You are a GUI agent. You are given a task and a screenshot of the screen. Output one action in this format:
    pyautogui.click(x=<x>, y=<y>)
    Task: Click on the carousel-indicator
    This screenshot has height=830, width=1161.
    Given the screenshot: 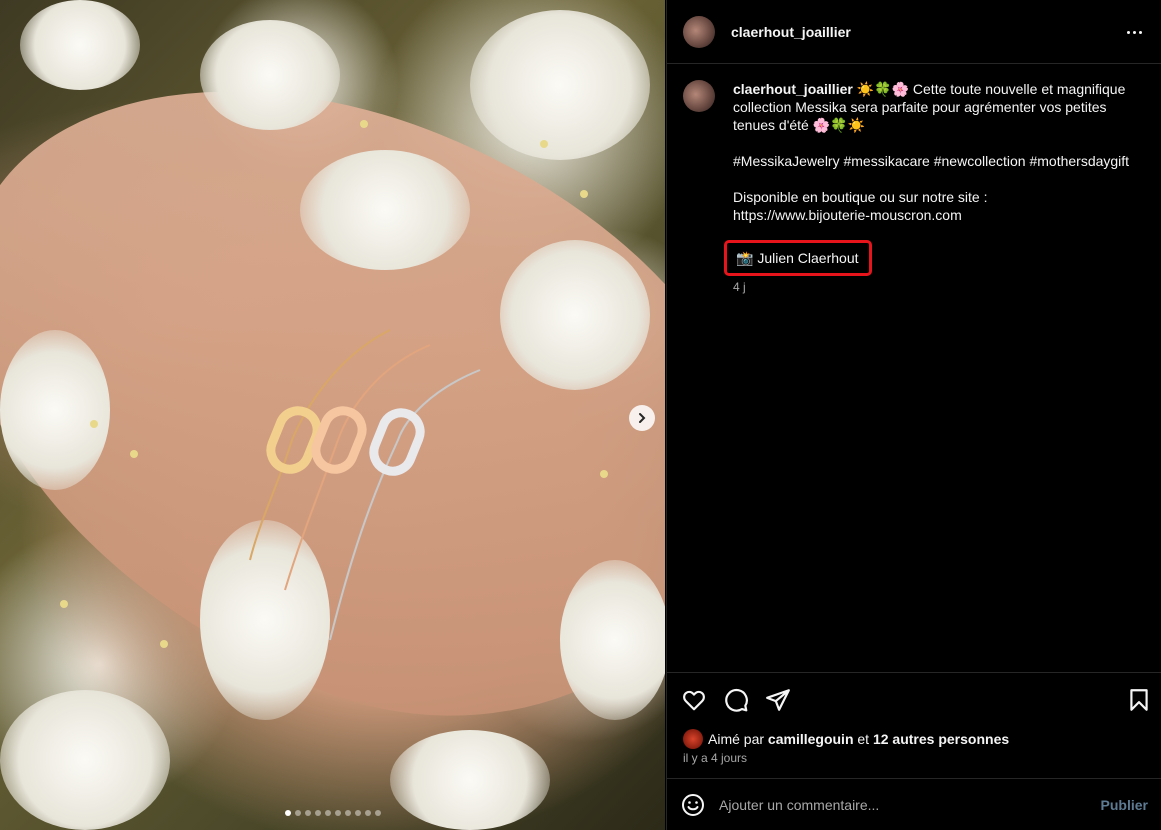 What is the action you would take?
    pyautogui.click(x=333, y=813)
    